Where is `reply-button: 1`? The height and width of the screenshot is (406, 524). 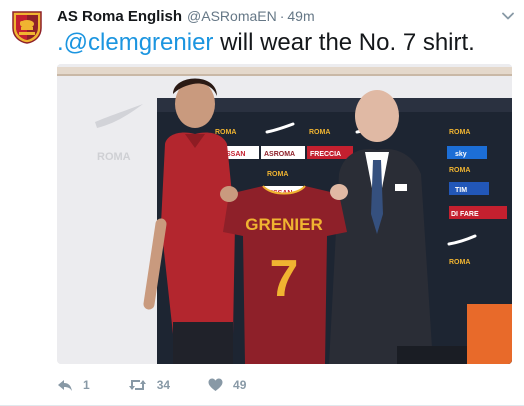
reply-button: 1 is located at coordinates (73, 385).